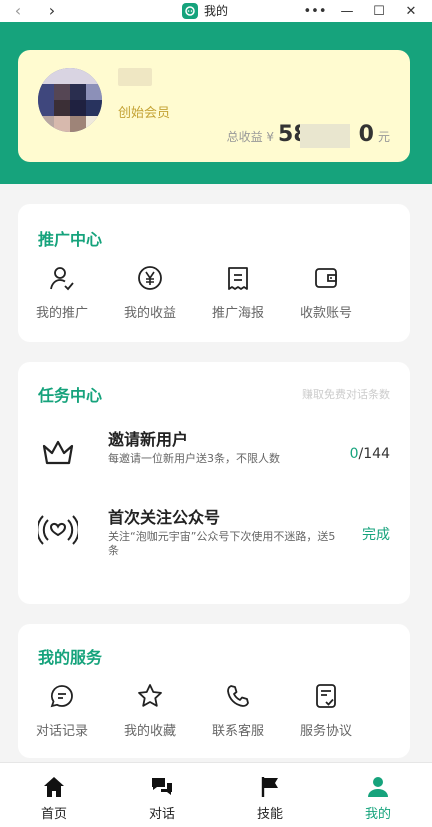 The width and height of the screenshot is (432, 827). I want to click on task-desc: 关注“泡咖元宇宙”公众号下次使用不迷路，送5条, so click(222, 543).